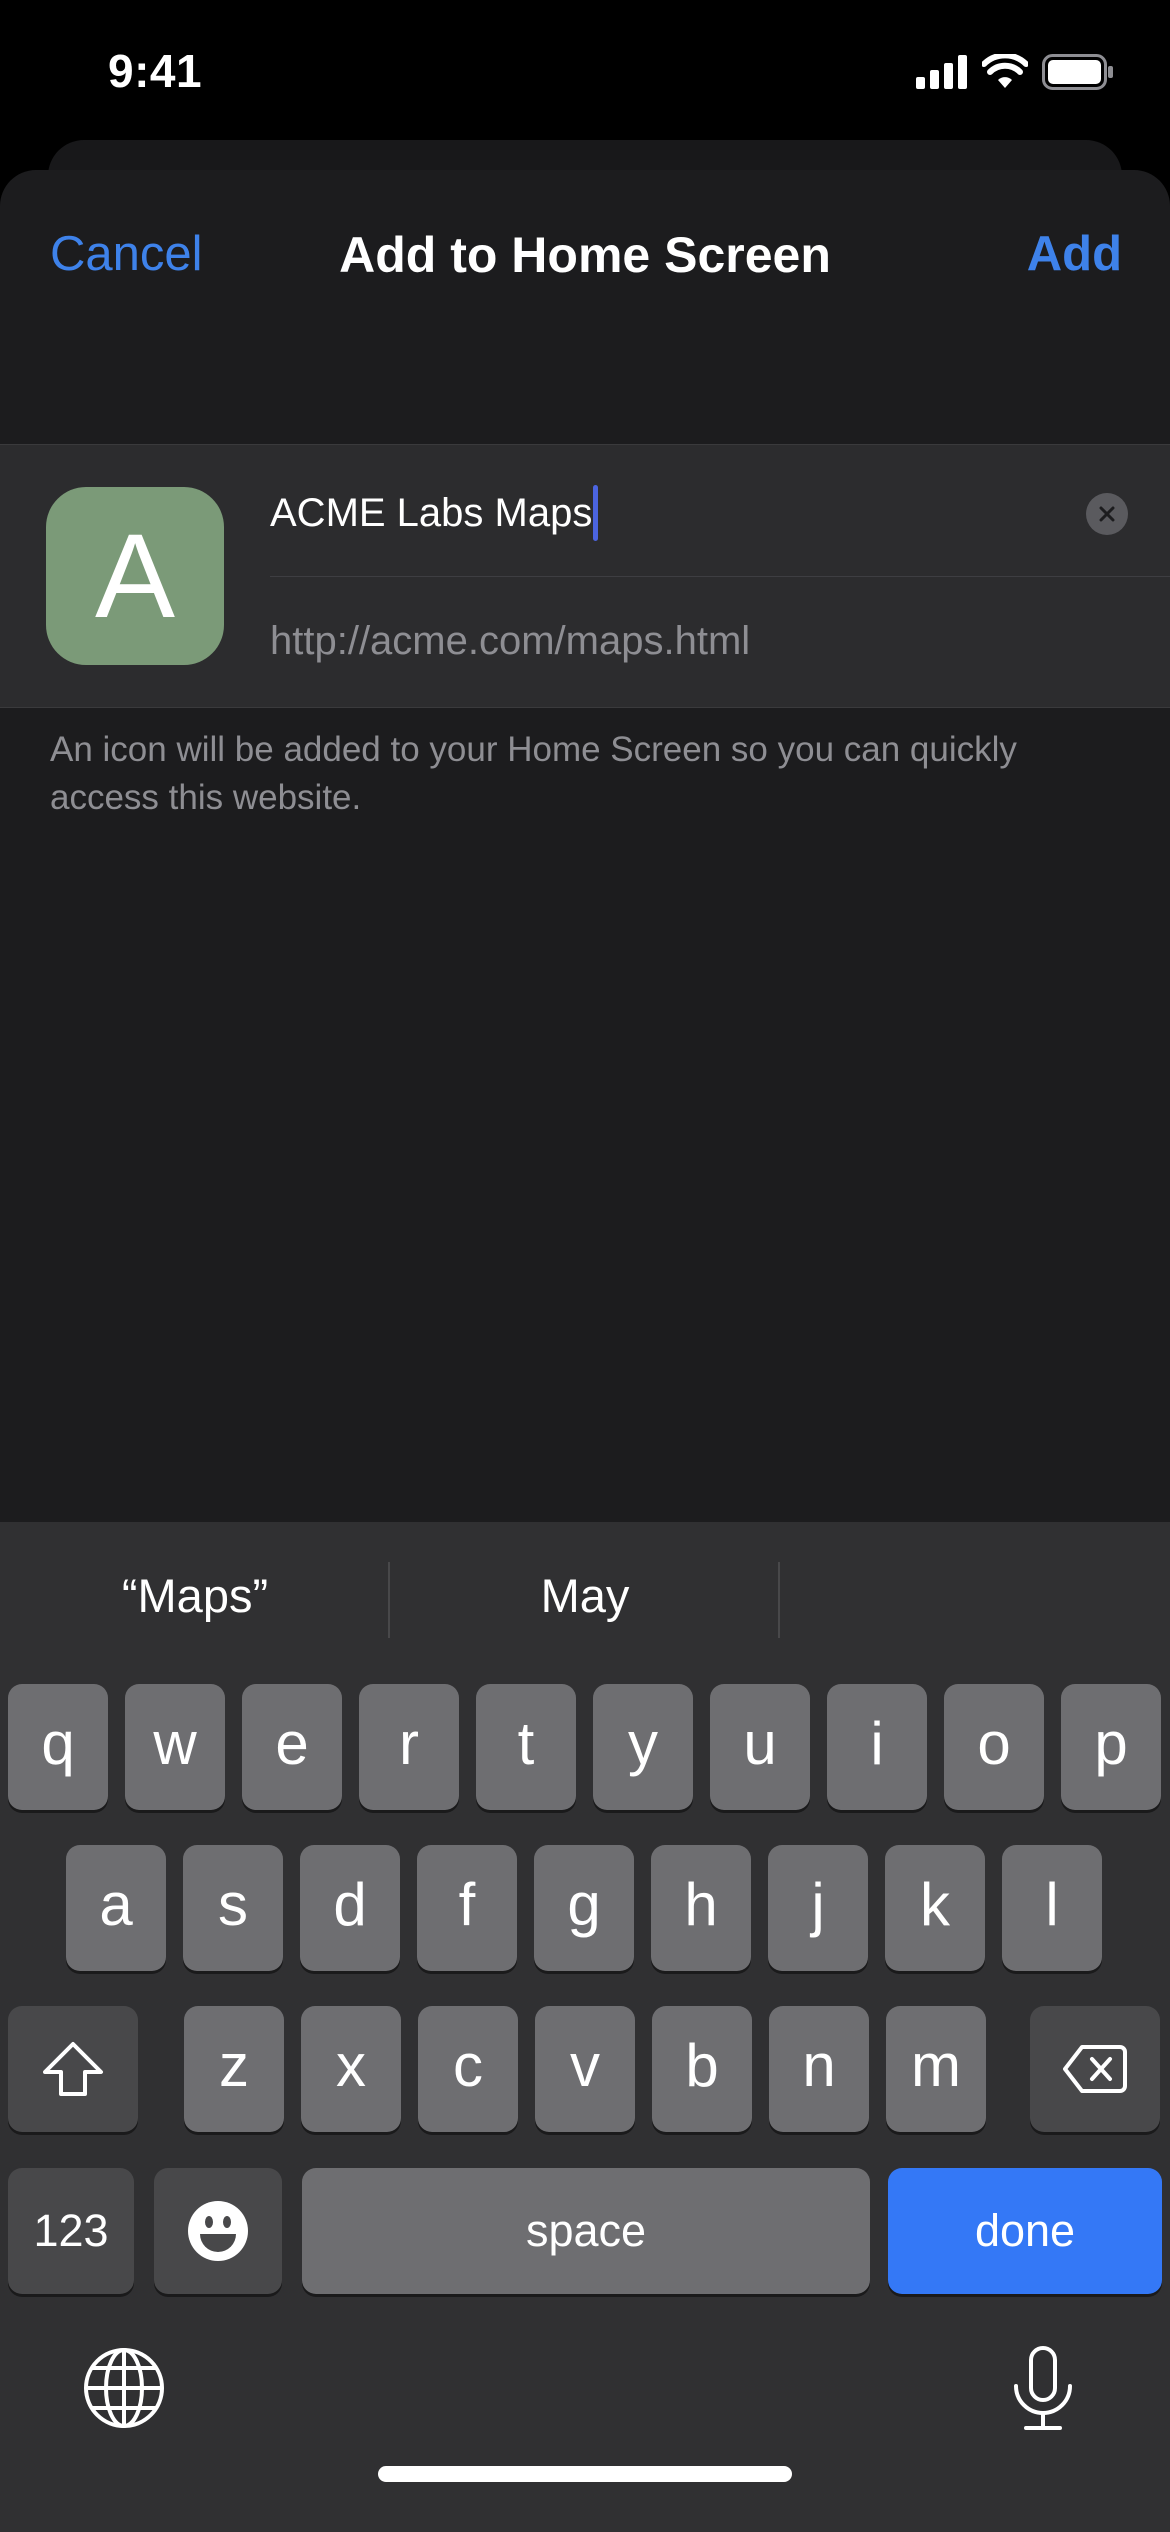  Describe the element at coordinates (233, 1904) in the screenshot. I see `key-label: s` at that location.